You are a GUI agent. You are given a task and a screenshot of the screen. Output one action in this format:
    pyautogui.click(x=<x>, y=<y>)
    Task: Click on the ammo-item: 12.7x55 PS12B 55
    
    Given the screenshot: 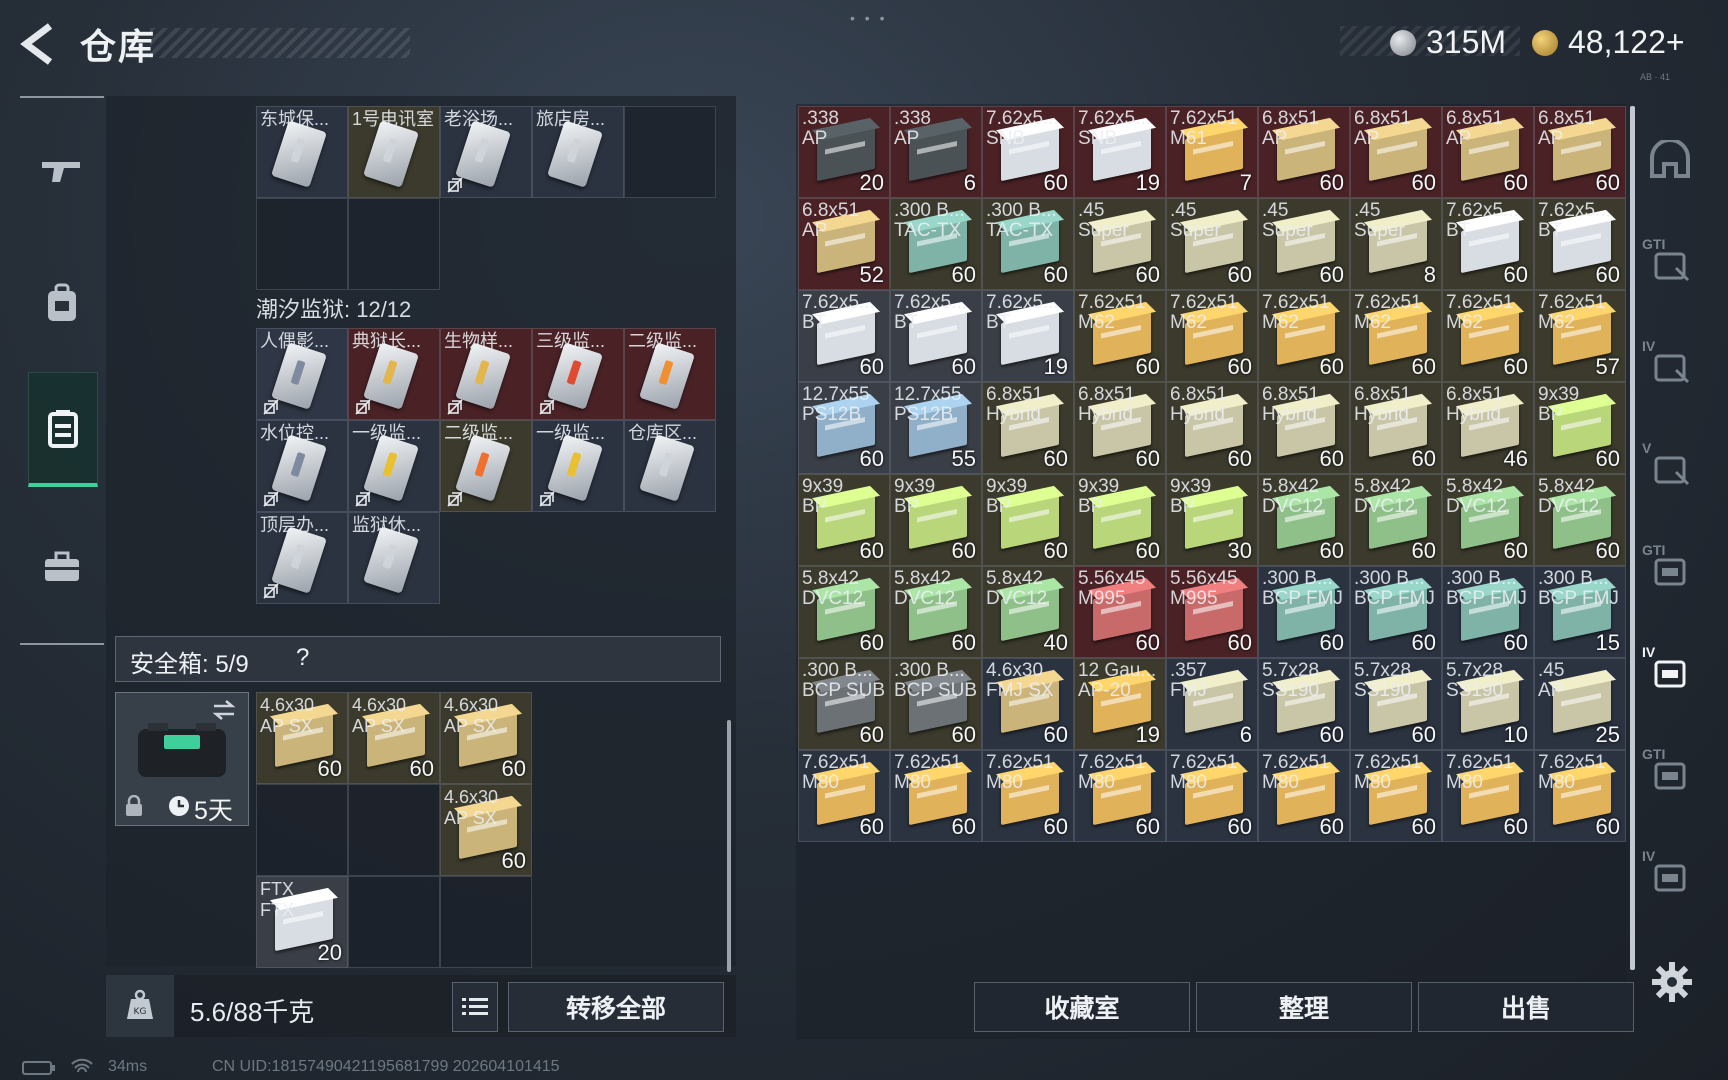 What is the action you would take?
    pyautogui.click(x=936, y=428)
    